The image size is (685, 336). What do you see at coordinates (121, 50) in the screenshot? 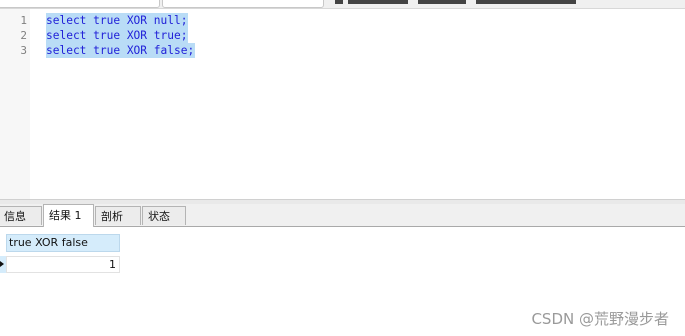
I see `code-line: select true XOR false;` at bounding box center [121, 50].